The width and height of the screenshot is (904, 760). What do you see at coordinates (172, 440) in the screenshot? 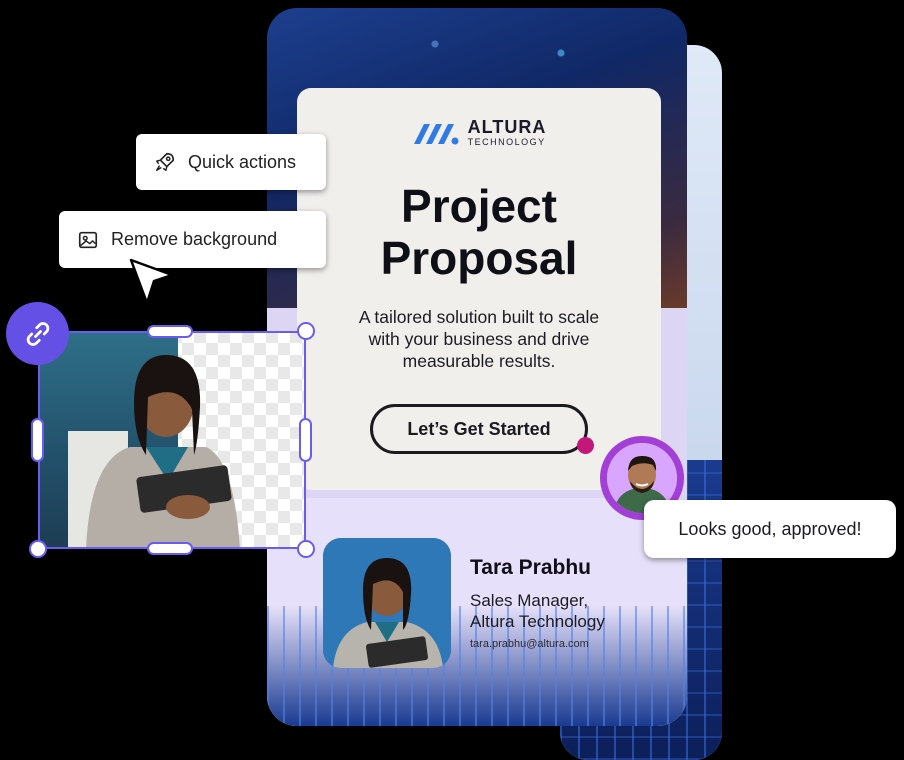
I see `selection-frame` at bounding box center [172, 440].